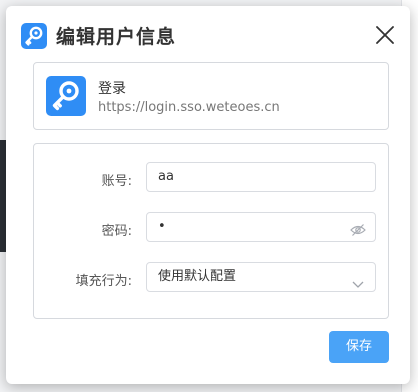 This screenshot has height=392, width=418. I want to click on account-label: 账号:, so click(116, 181).